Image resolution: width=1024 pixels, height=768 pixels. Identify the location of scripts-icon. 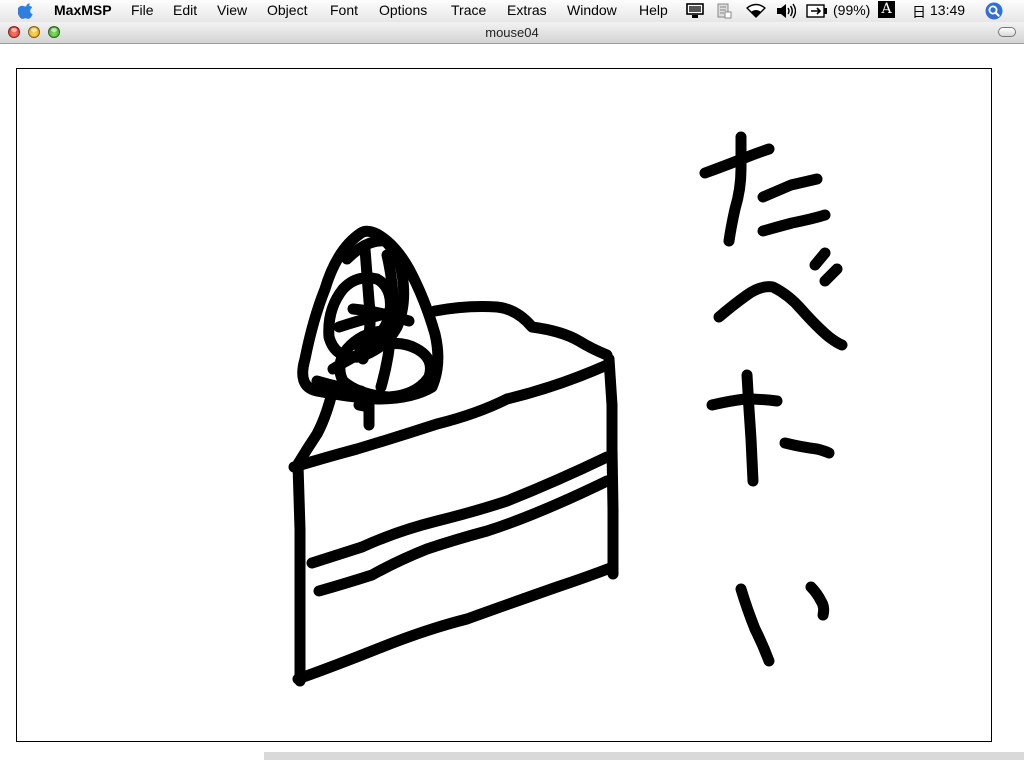
(724, 11).